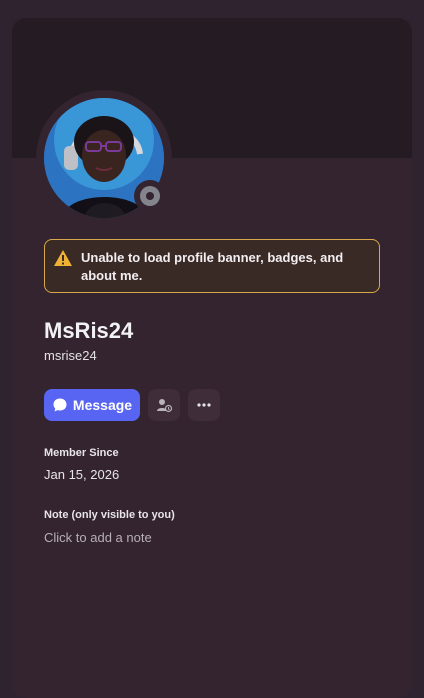 The image size is (424, 698). Describe the element at coordinates (70, 355) in the screenshot. I see `username: msrise24` at that location.